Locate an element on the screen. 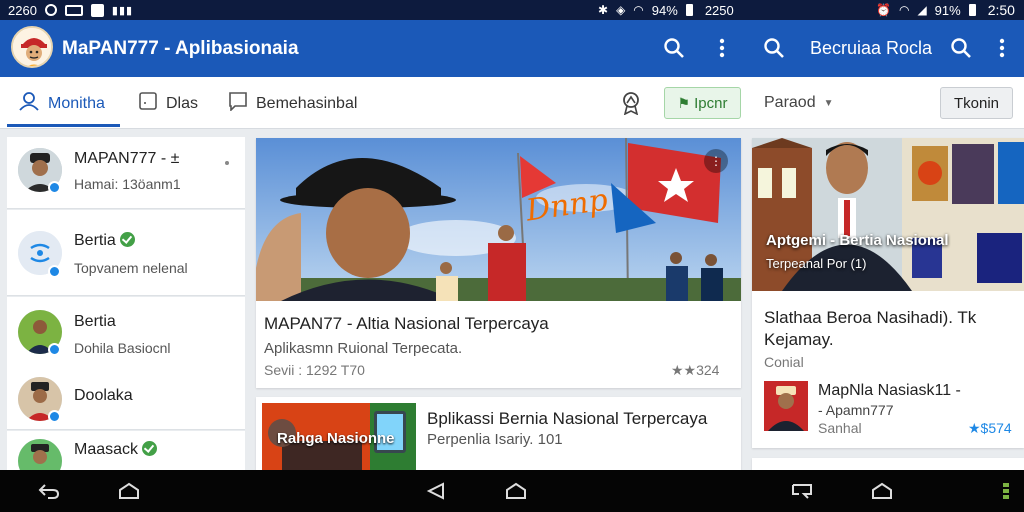 Image resolution: width=1024 pixels, height=512 pixels. sidebar-item-mapan777: MAPAN777 - ± Hamai: 13öanm1 is located at coordinates (126, 173).